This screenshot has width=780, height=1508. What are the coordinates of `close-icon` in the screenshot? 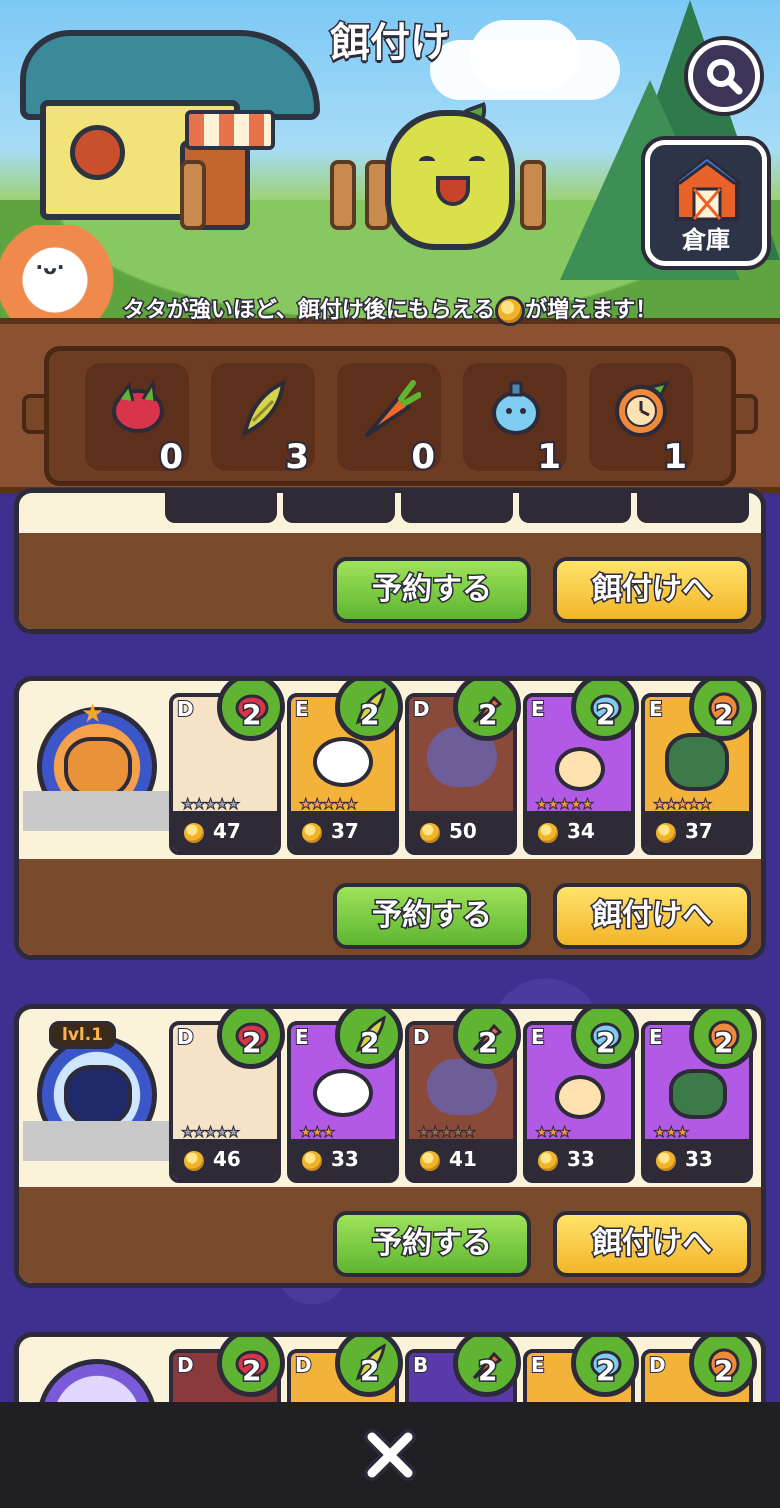 It's located at (390, 1455).